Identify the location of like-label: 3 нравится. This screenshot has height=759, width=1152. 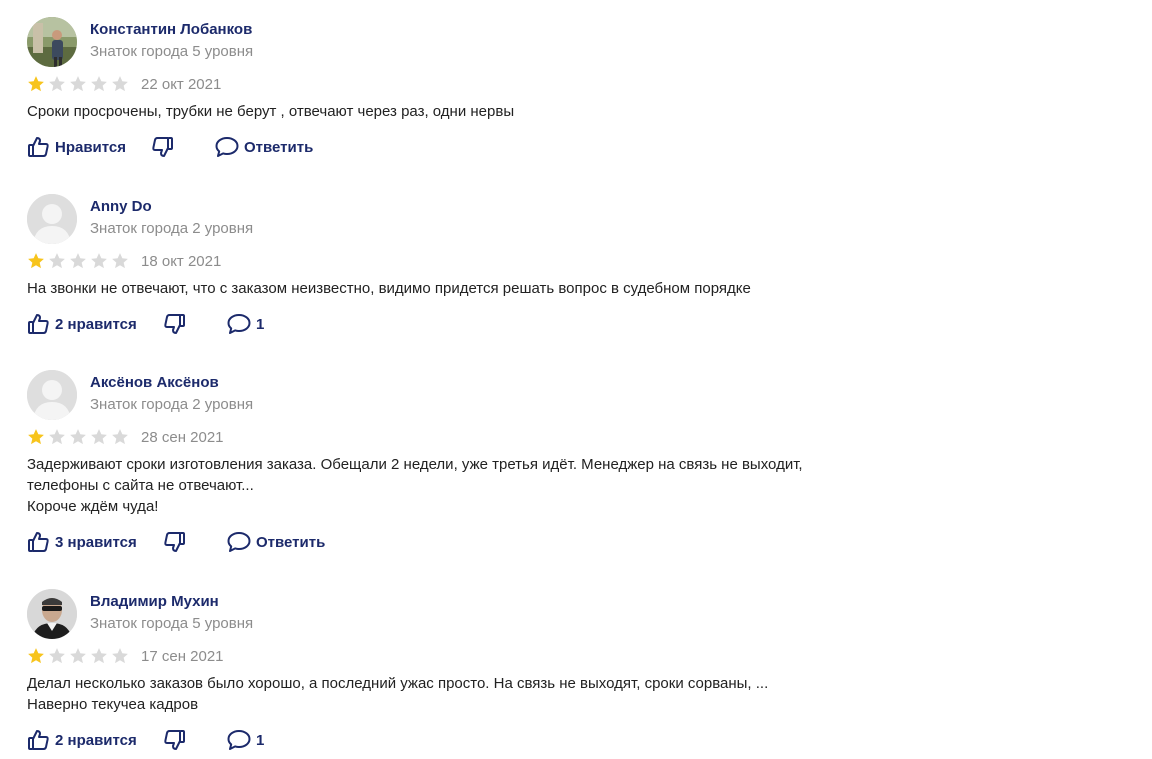
(96, 542).